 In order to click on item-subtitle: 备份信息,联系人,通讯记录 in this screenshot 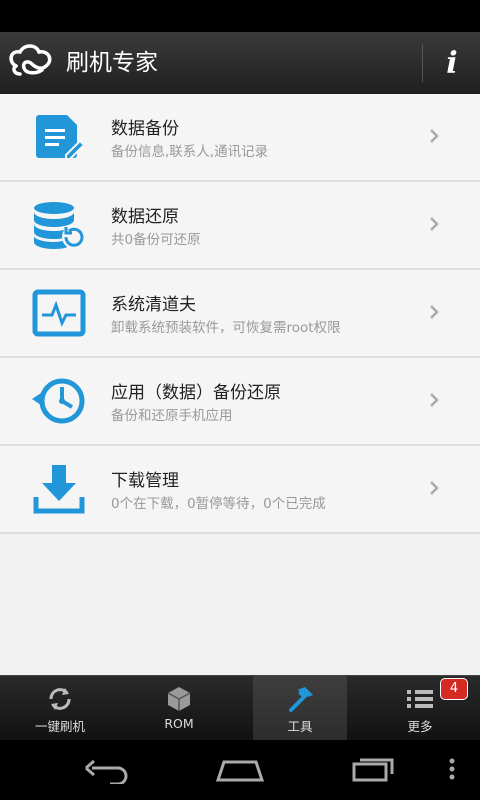, I will do `click(190, 152)`.